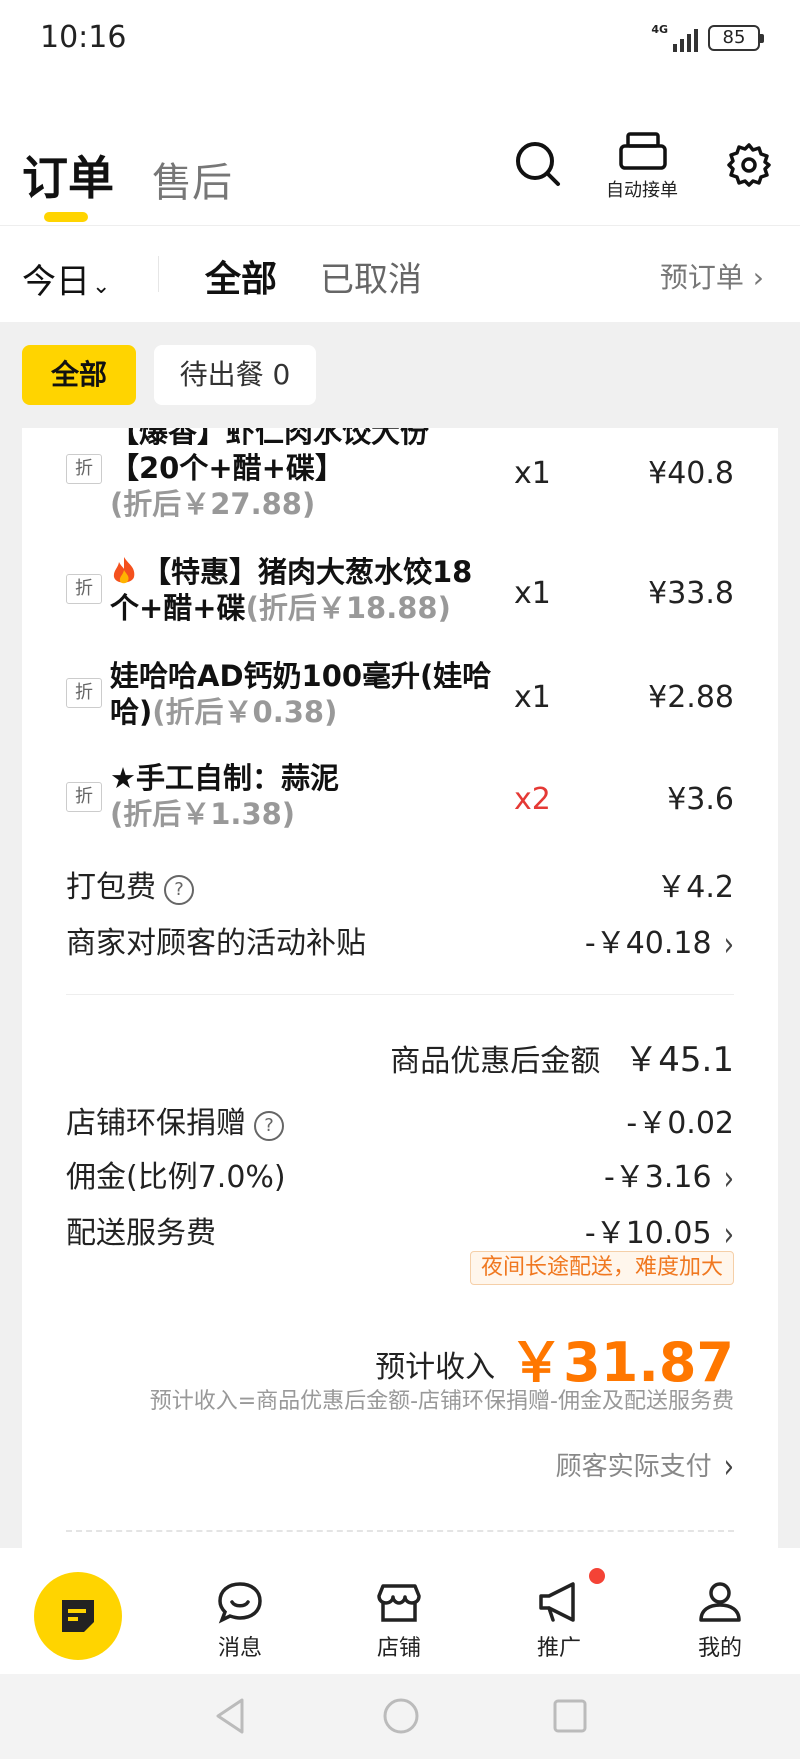  Describe the element at coordinates (398, 1648) in the screenshot. I see `tab-store-label: 店铺` at that location.